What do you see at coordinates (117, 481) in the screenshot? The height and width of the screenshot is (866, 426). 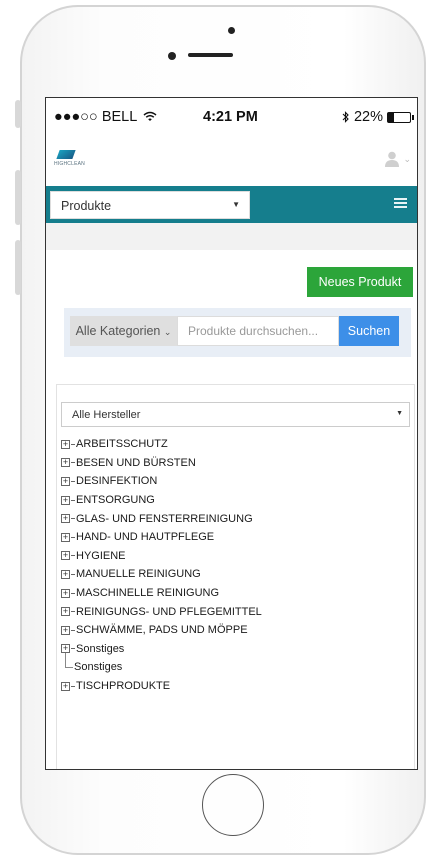 I see `tree-item-label: DESINFEKTION` at bounding box center [117, 481].